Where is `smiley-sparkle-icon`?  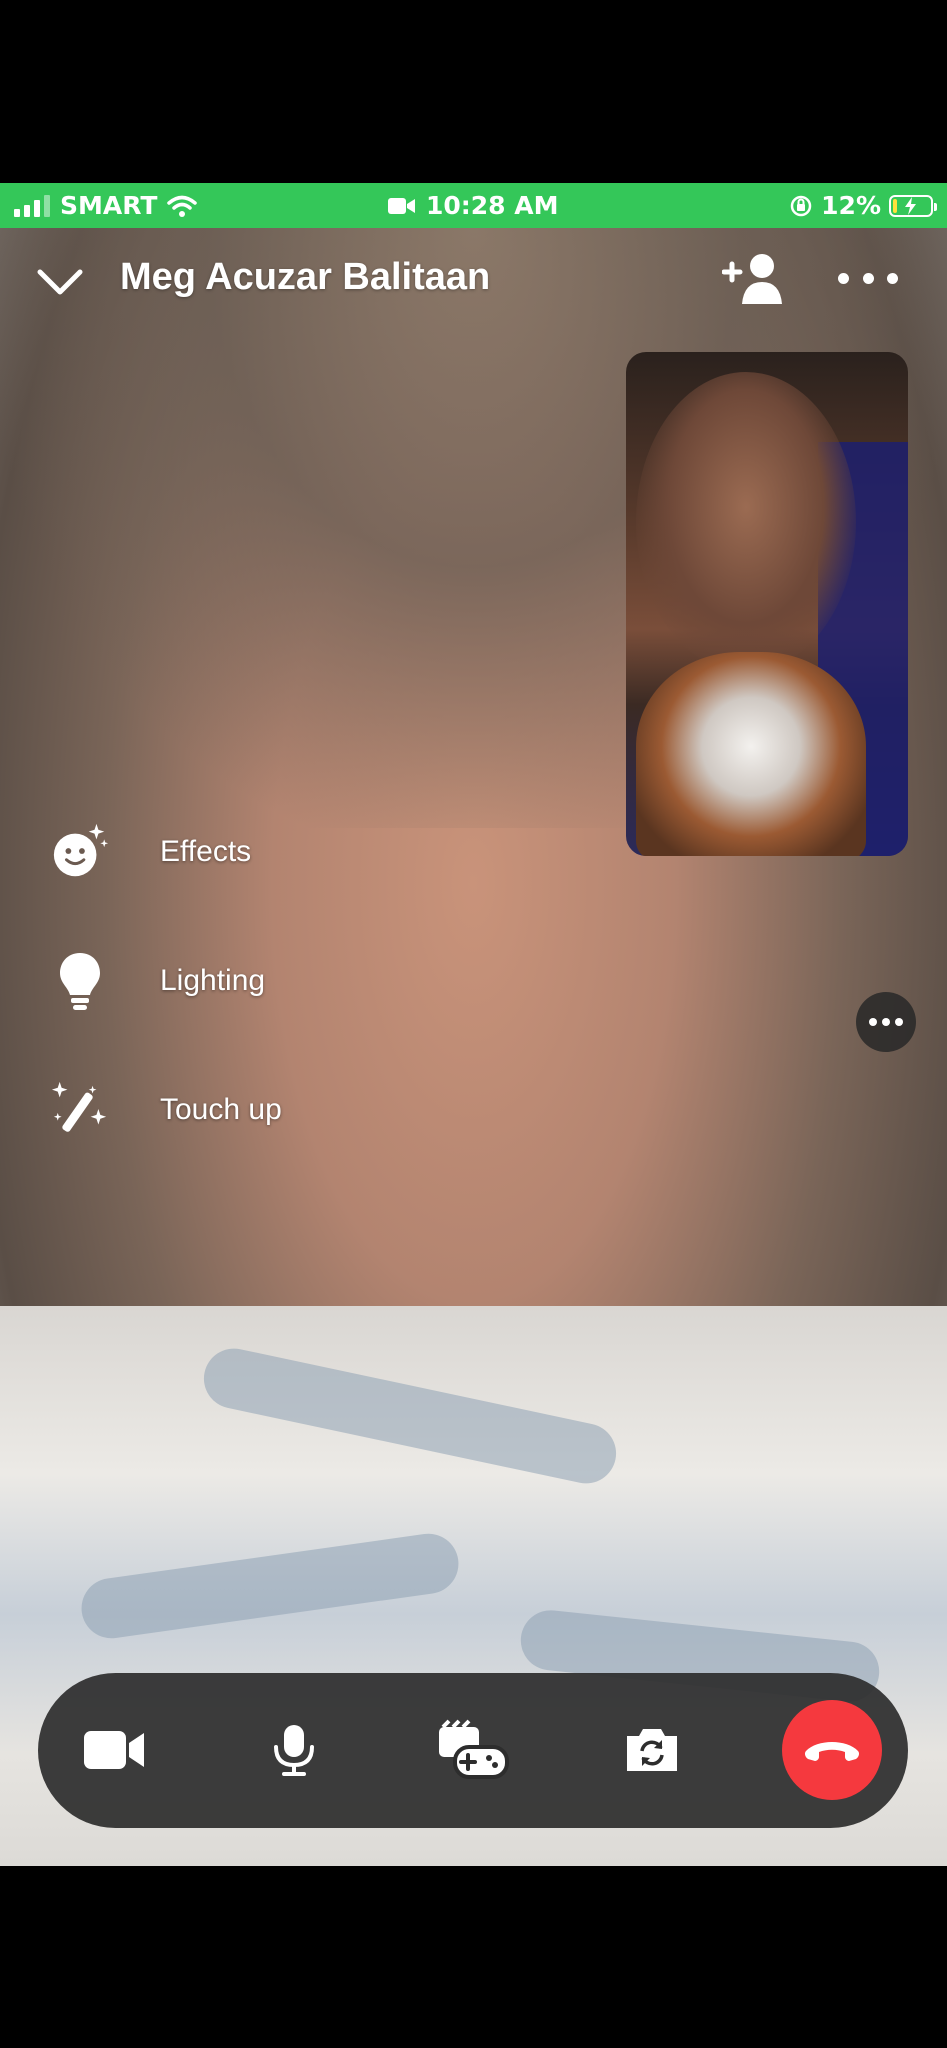
smiley-sparkle-icon is located at coordinates (80, 852).